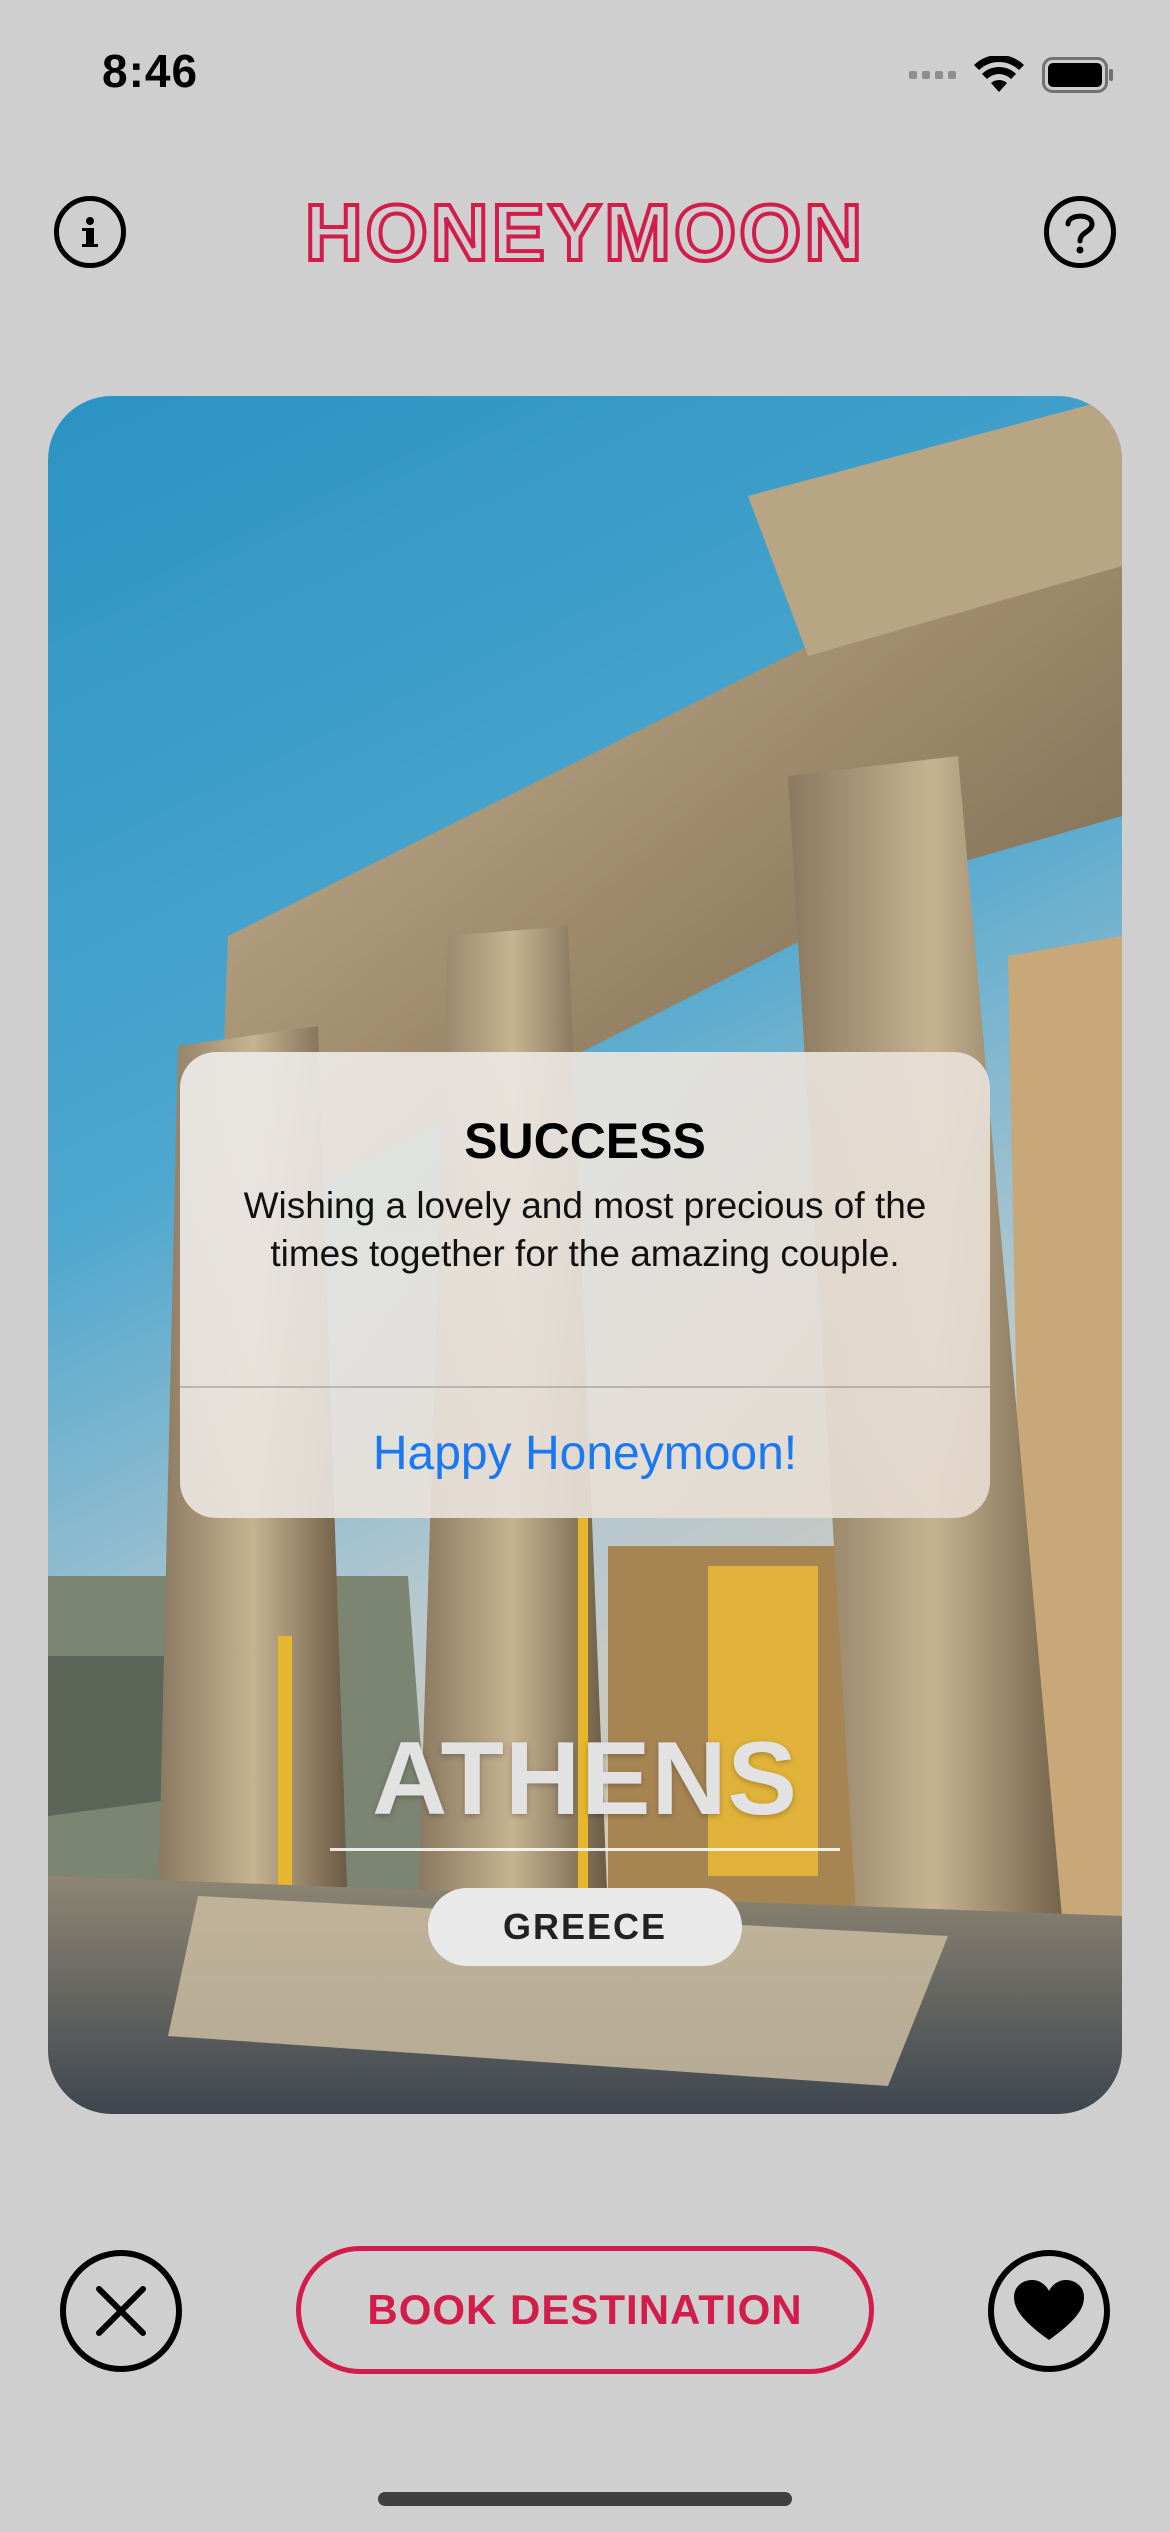 The height and width of the screenshot is (2532, 1170). I want to click on info-icon, so click(90, 232).